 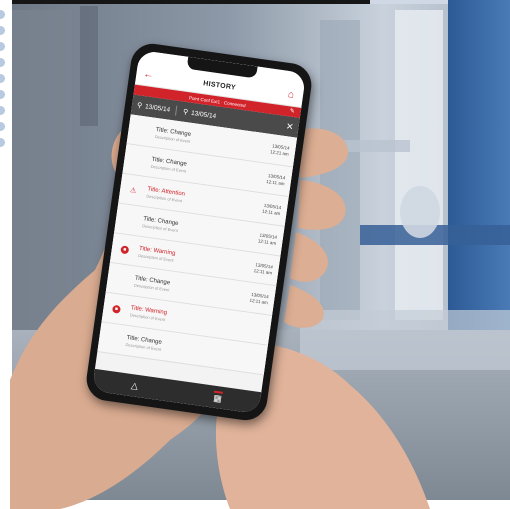 I want to click on pencil-icon: ✎, so click(x=292, y=111).